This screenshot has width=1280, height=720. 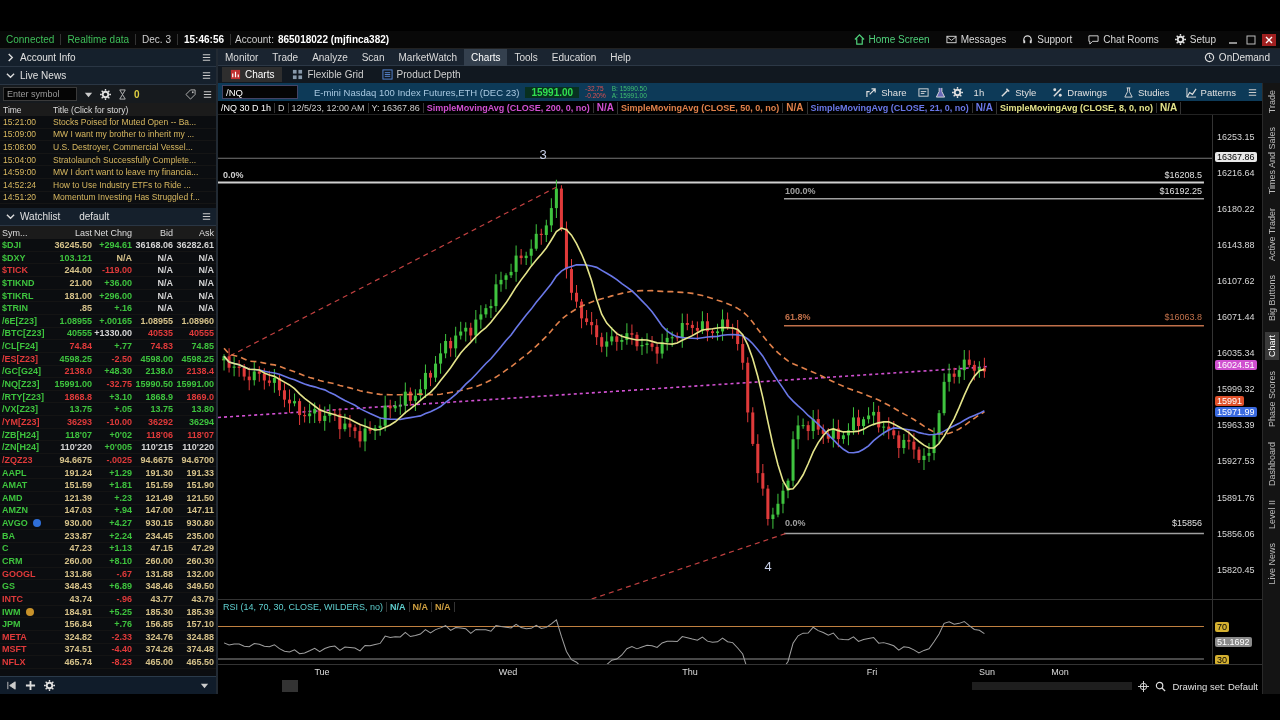 I want to click on study-label: SimpleMovingAvg (CLOSE, 50, 0, no), so click(x=701, y=107).